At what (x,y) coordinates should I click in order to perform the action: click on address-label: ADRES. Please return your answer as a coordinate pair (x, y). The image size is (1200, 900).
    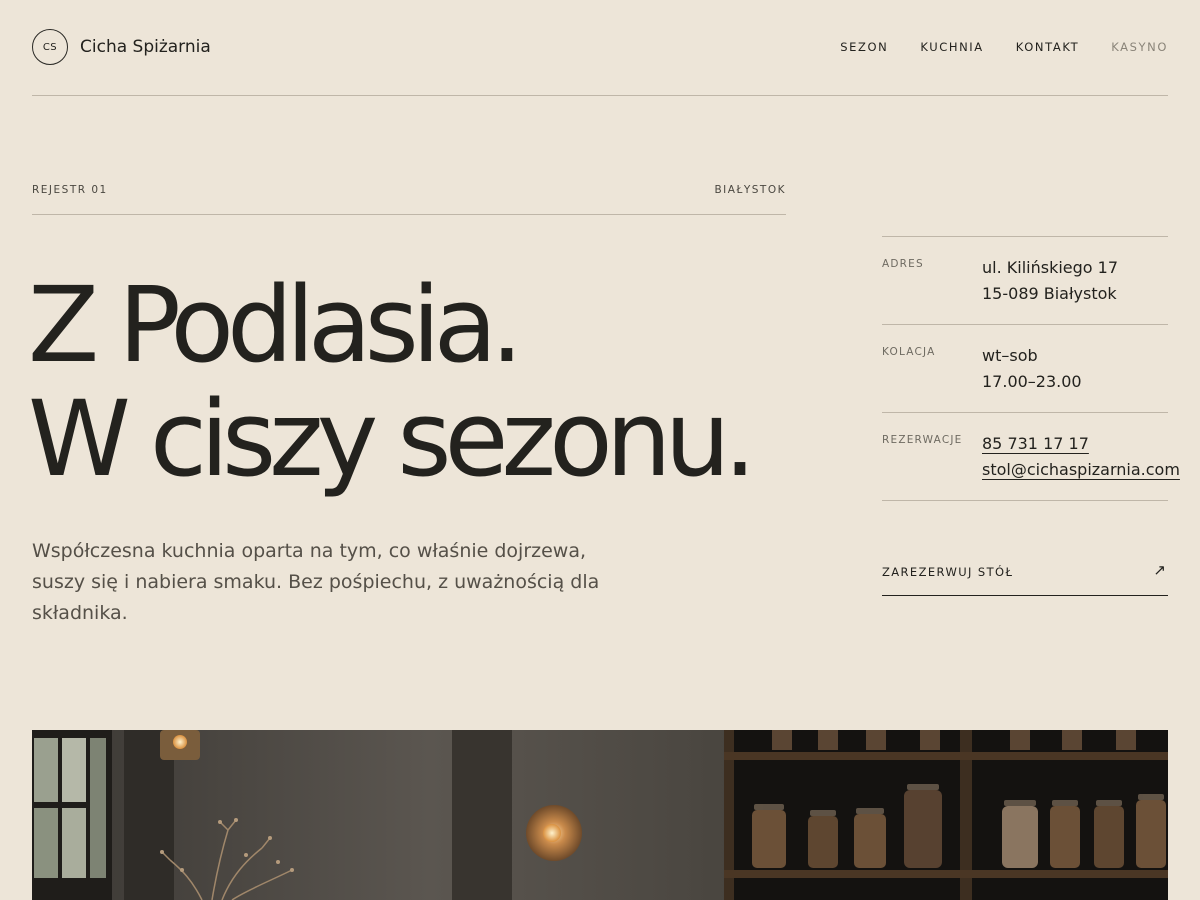
    Looking at the image, I should click on (903, 264).